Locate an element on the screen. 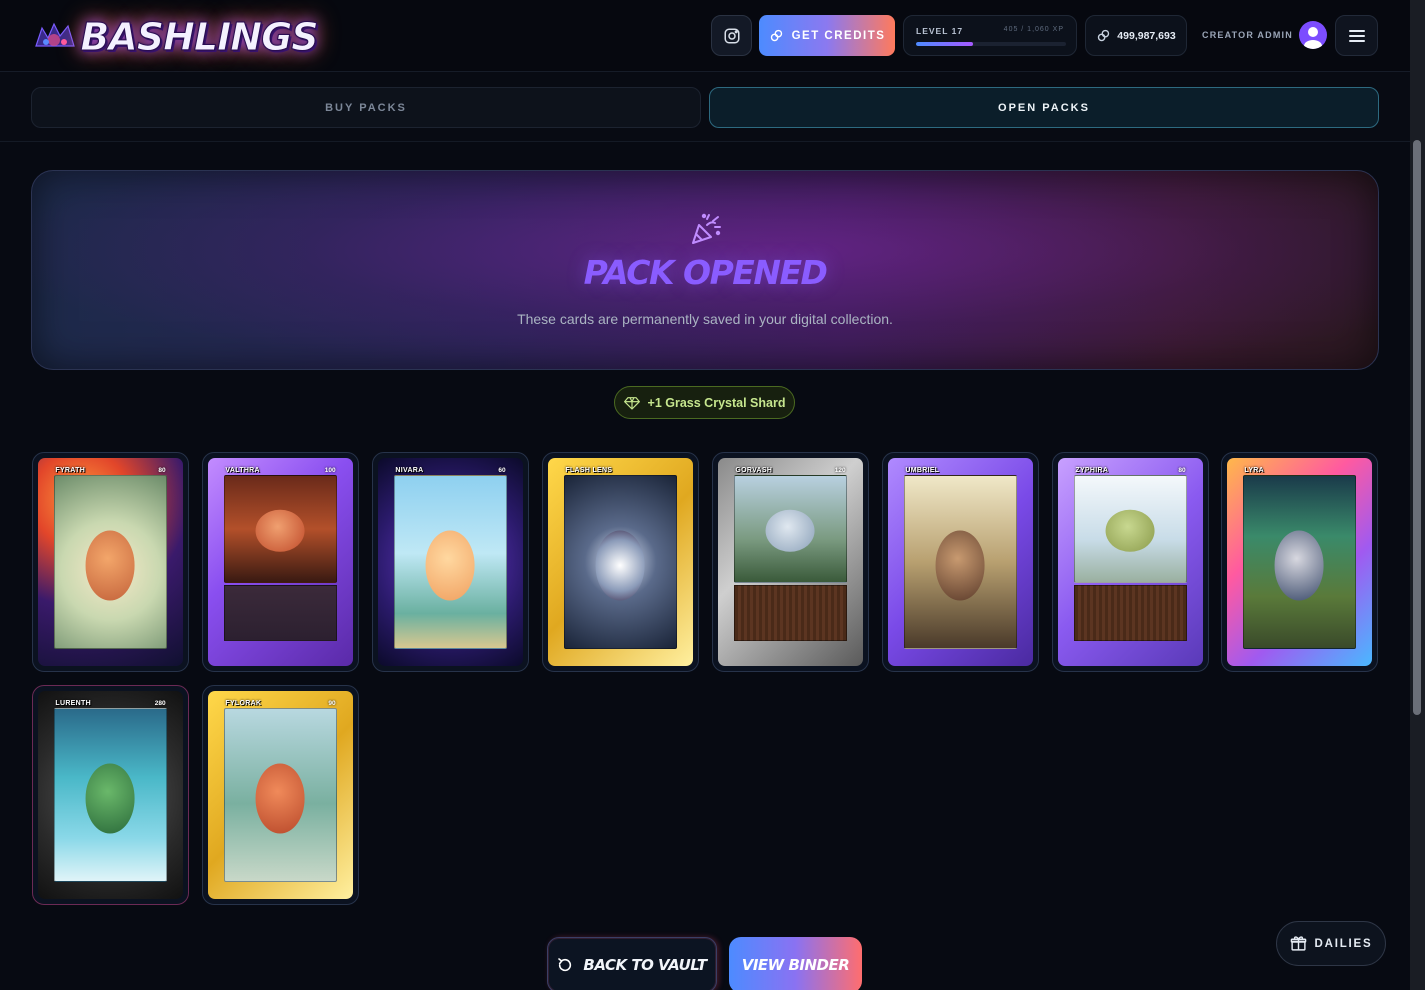 The image size is (1425, 990). card-hp: 120 is located at coordinates (840, 471).